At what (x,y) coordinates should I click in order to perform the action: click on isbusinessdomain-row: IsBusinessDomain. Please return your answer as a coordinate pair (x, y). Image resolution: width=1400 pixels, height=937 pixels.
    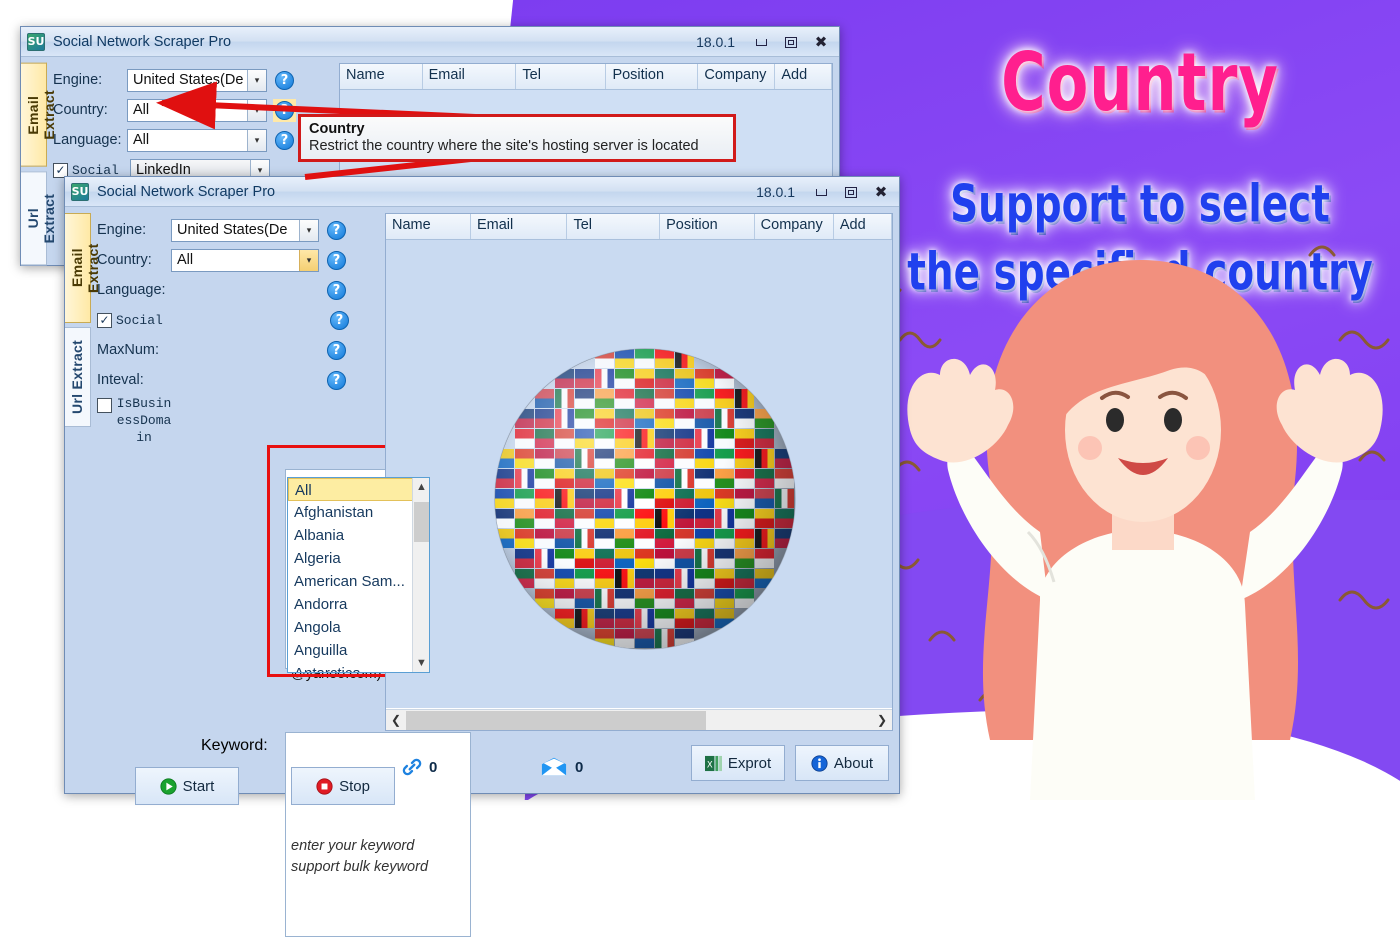
    Looking at the image, I should click on (237, 424).